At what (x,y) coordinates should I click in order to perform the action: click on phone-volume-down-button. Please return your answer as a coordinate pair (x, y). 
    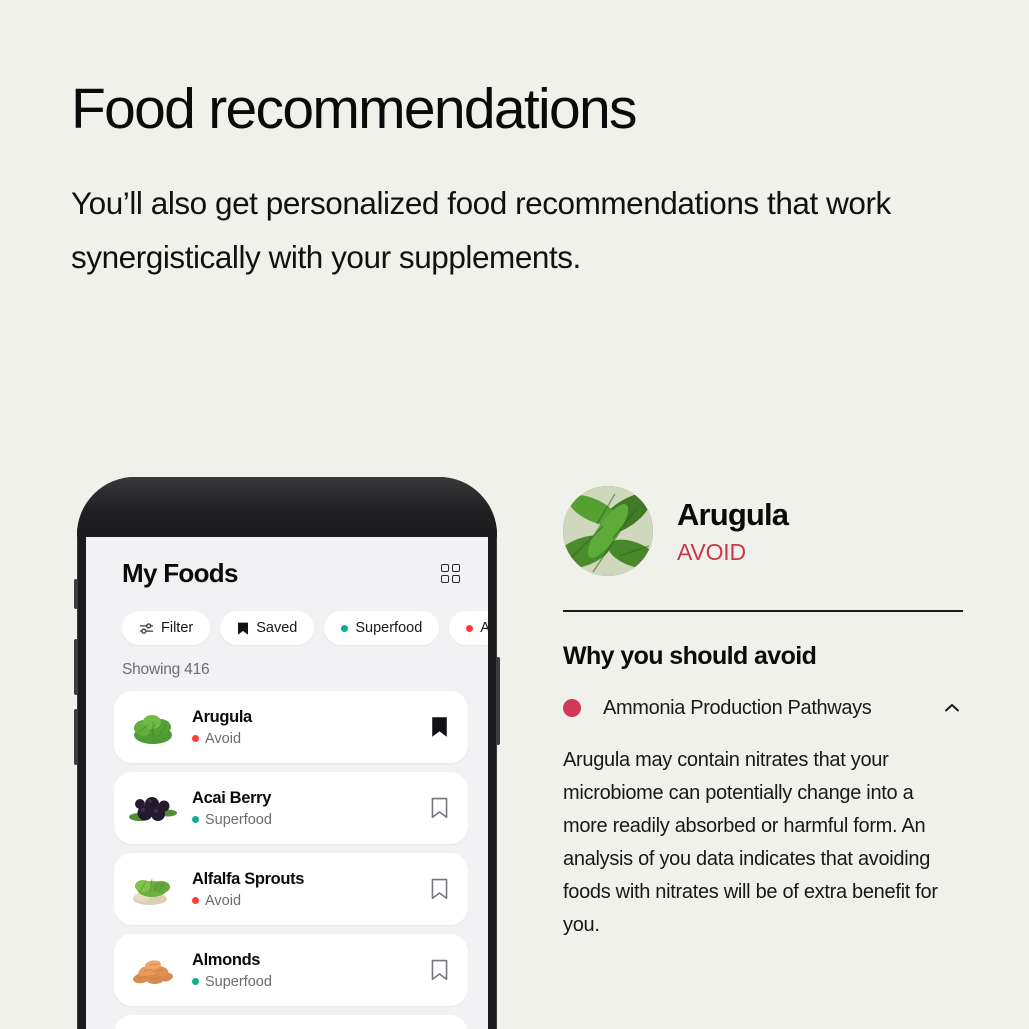
    Looking at the image, I should click on (76, 737).